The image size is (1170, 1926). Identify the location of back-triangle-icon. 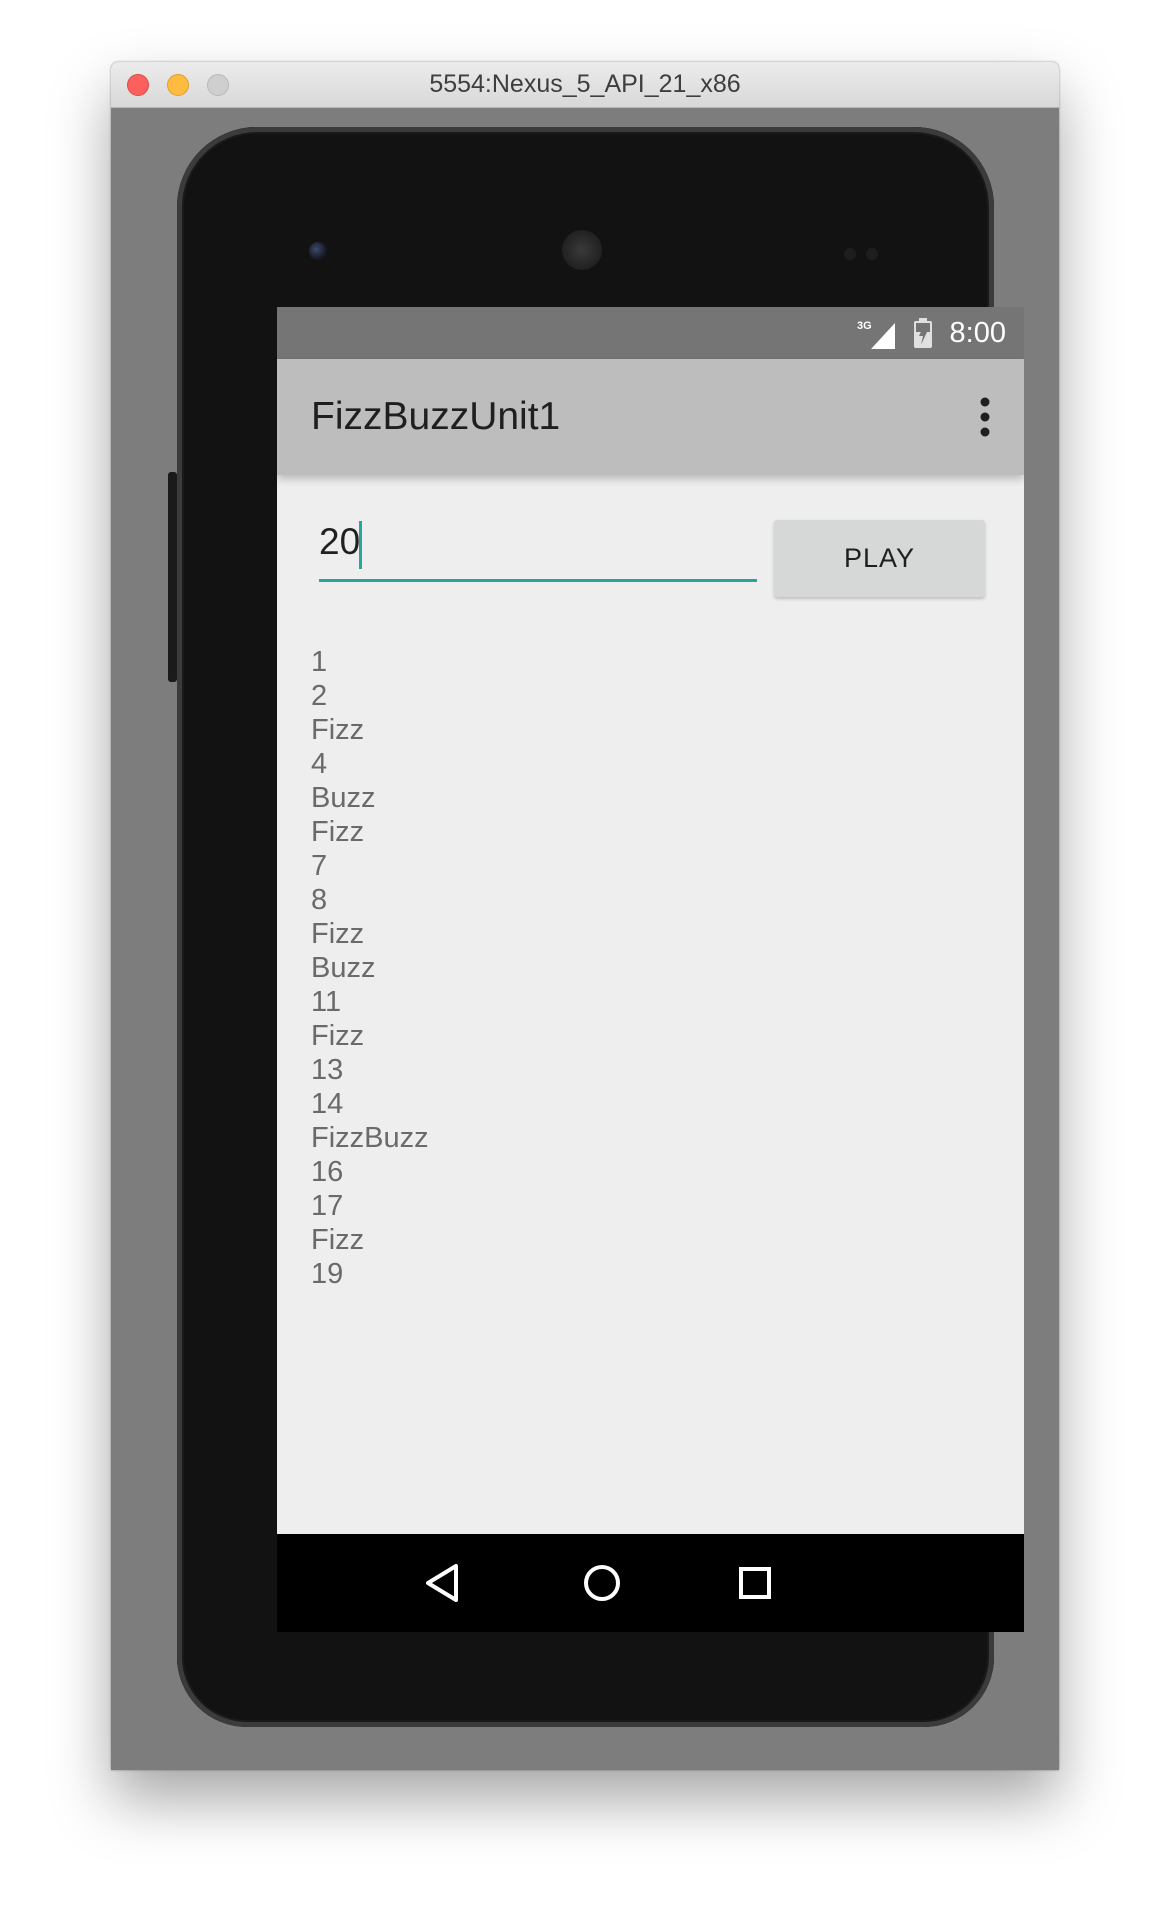
(443, 1583).